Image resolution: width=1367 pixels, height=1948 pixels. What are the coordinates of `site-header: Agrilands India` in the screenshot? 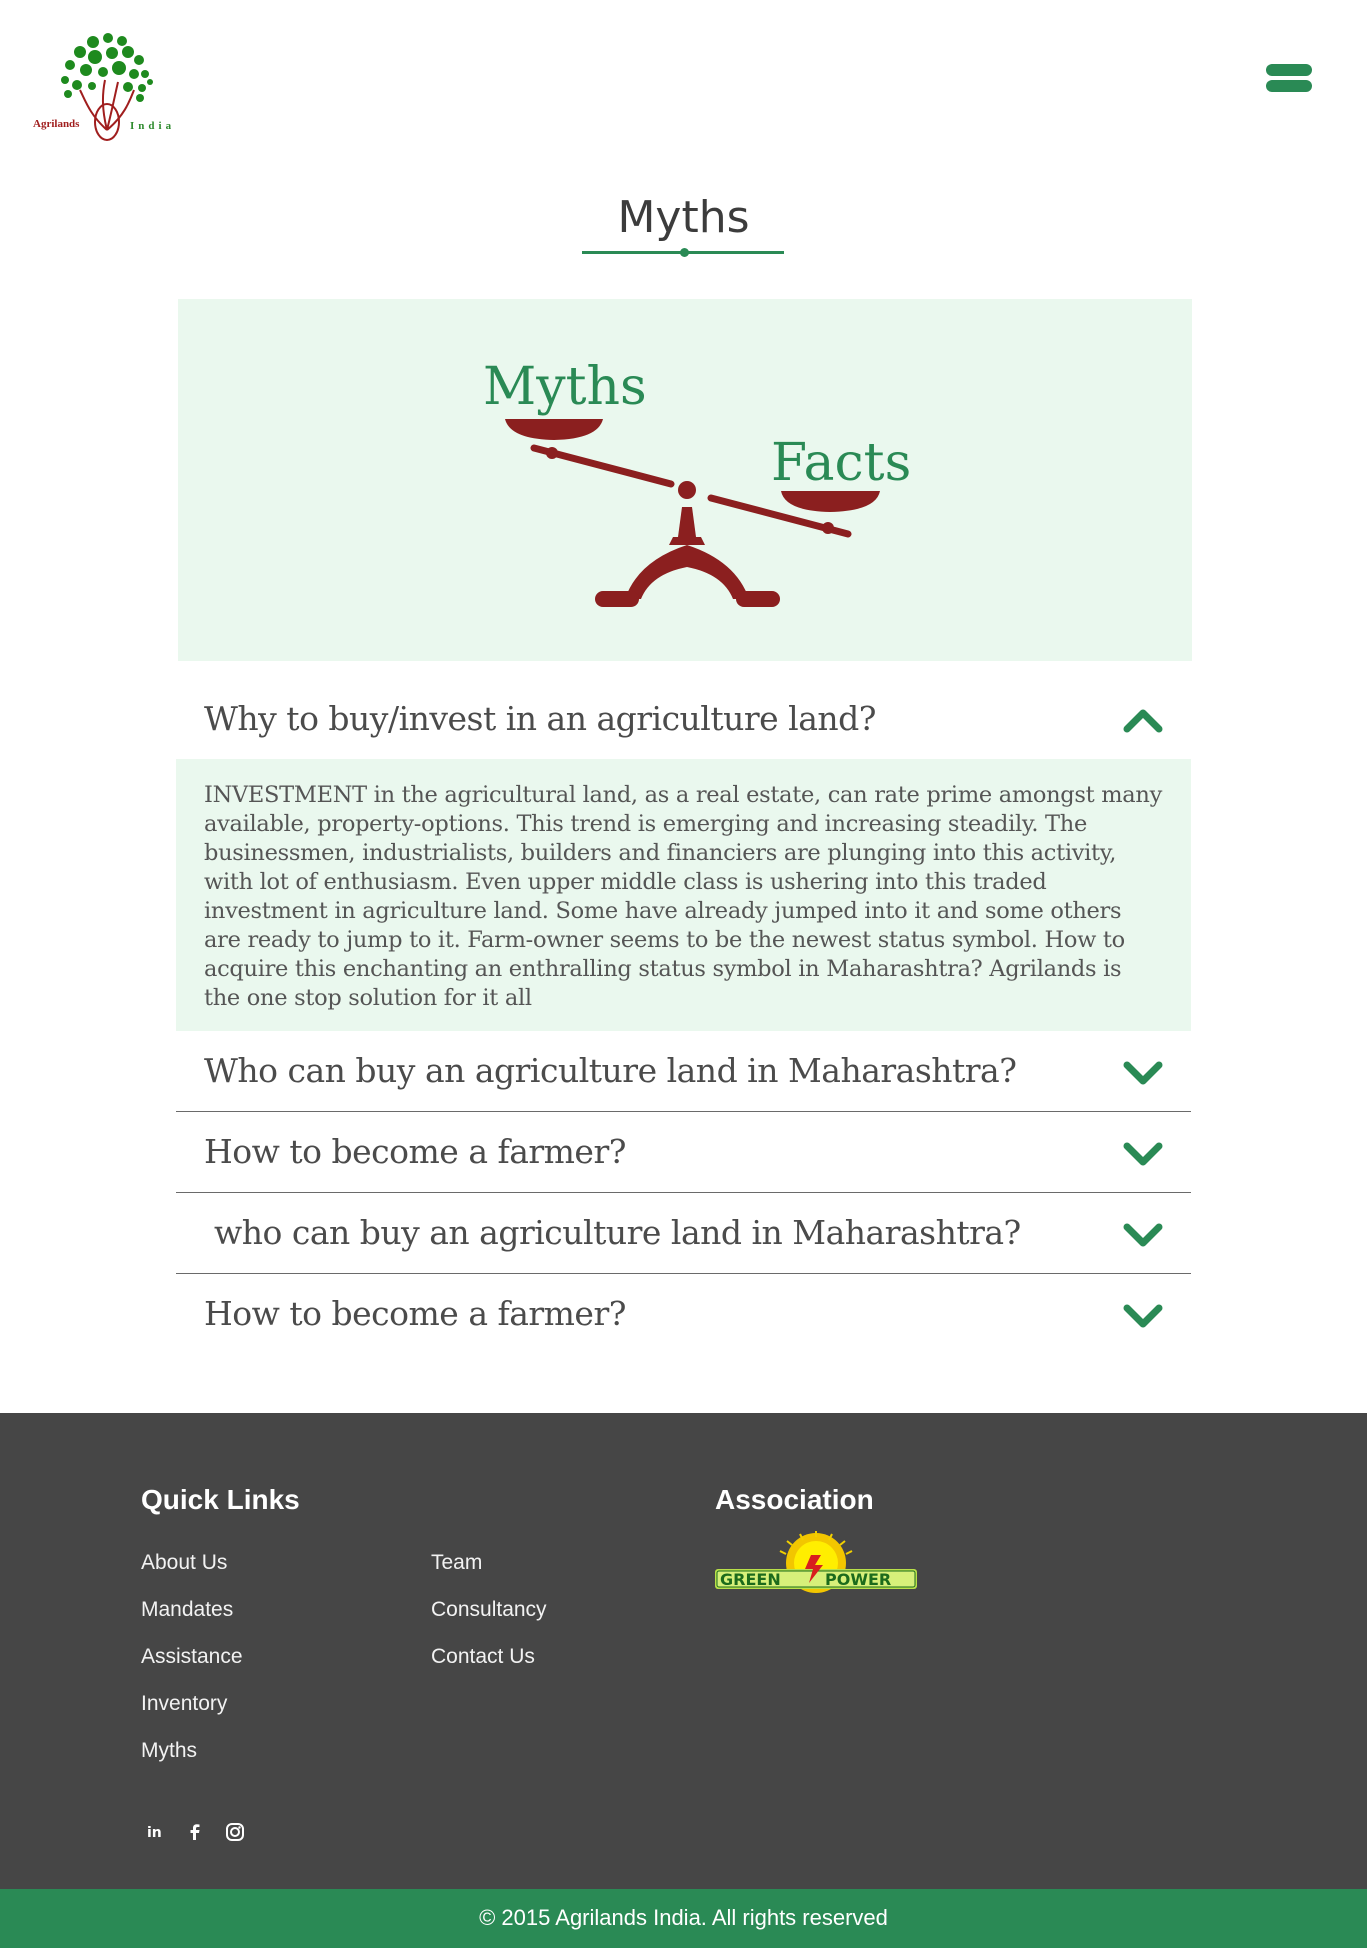 It's located at (683, 80).